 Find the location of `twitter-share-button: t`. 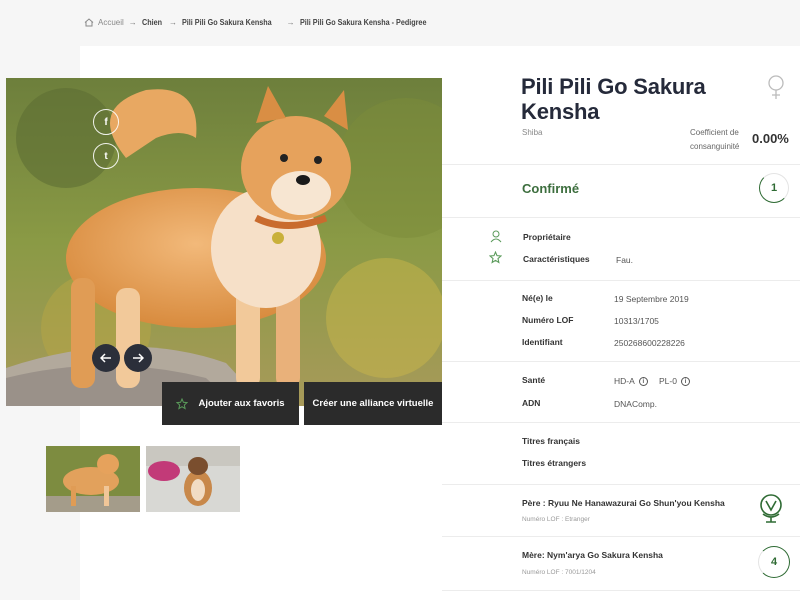

twitter-share-button: t is located at coordinates (106, 156).